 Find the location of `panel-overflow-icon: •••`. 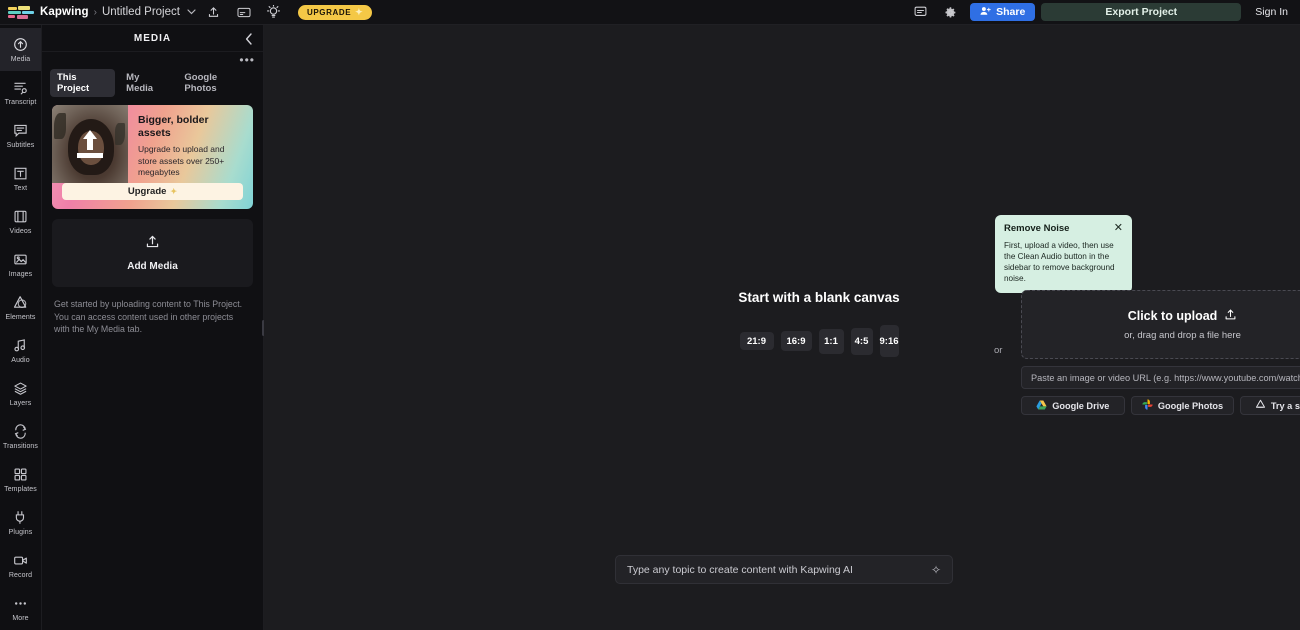

panel-overflow-icon: ••• is located at coordinates (247, 60).